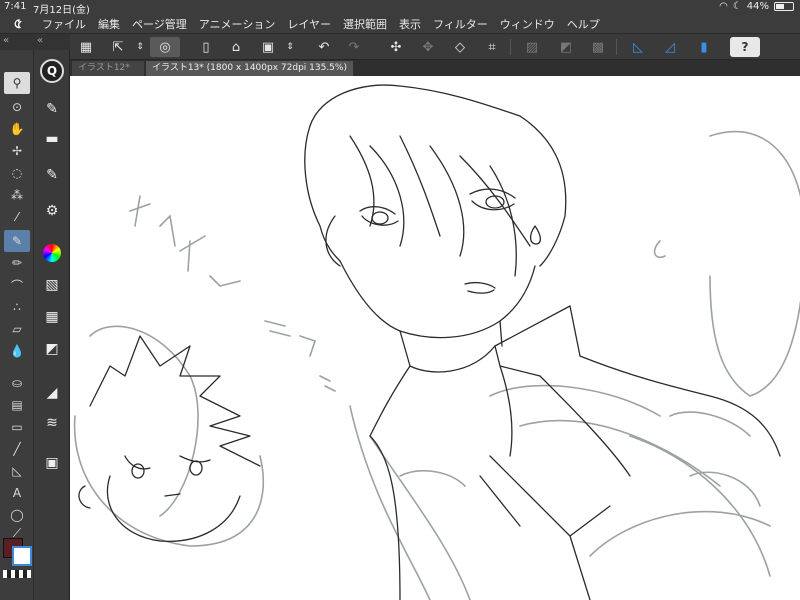  Describe the element at coordinates (52, 211) in the screenshot. I see `brush-size-icon: ⚙` at that location.